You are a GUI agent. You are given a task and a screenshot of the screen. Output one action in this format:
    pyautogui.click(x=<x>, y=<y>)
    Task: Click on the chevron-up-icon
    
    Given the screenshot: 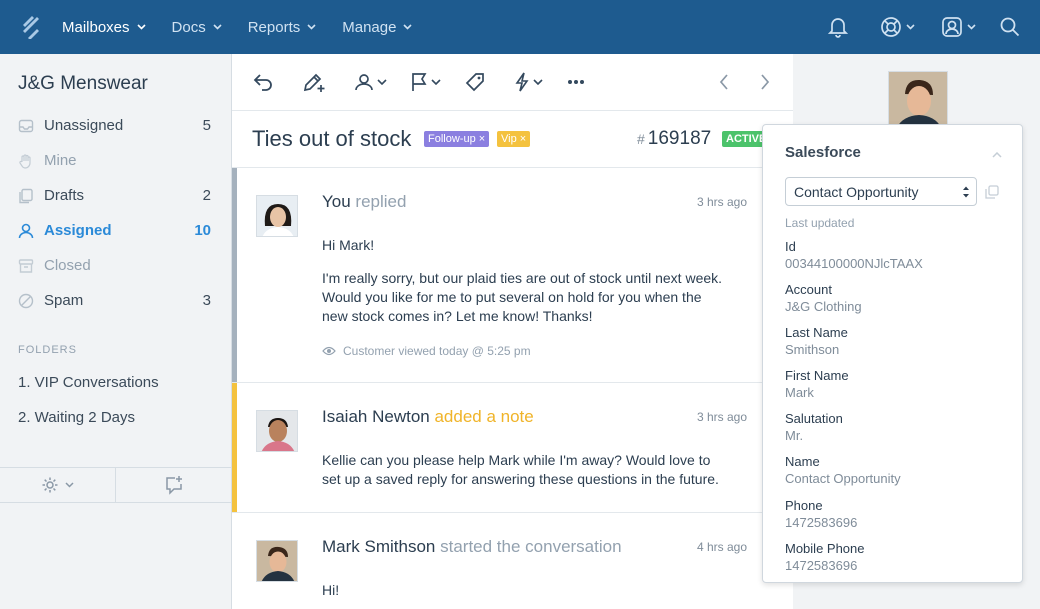 What is the action you would take?
    pyautogui.click(x=997, y=154)
    